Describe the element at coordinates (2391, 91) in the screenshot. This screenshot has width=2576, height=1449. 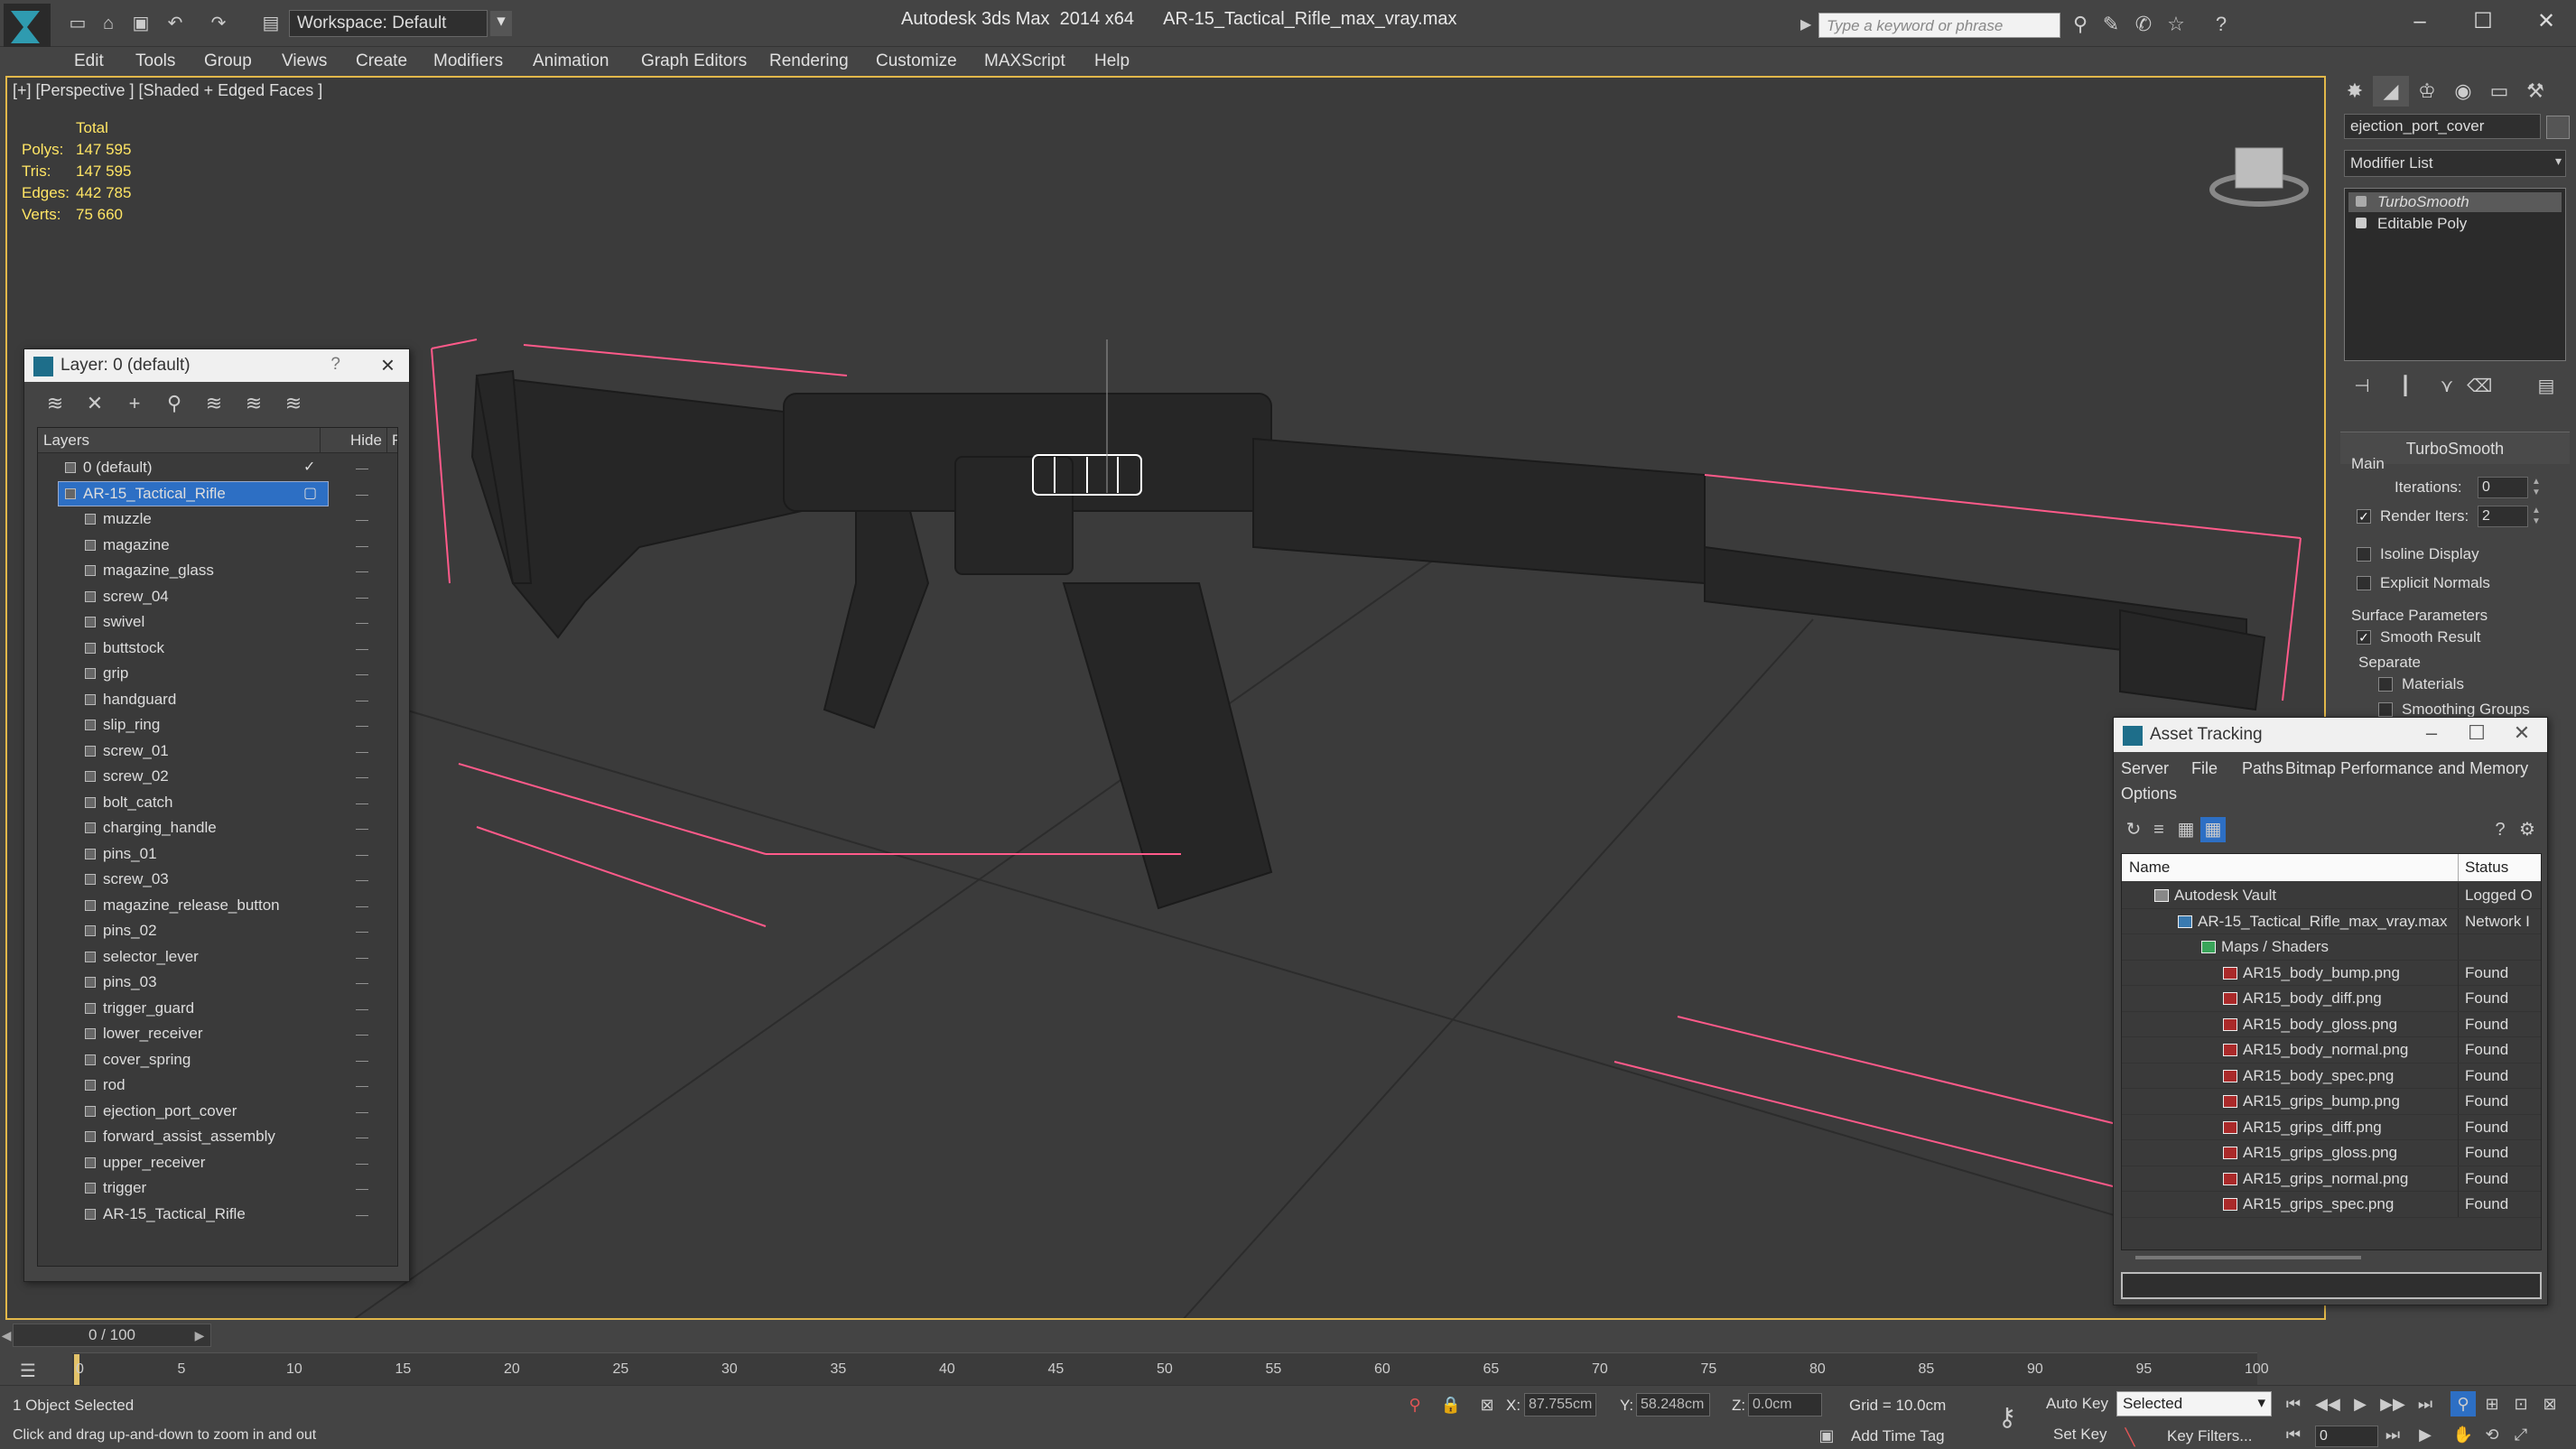
I see `modify-tab-icon: ◢` at that location.